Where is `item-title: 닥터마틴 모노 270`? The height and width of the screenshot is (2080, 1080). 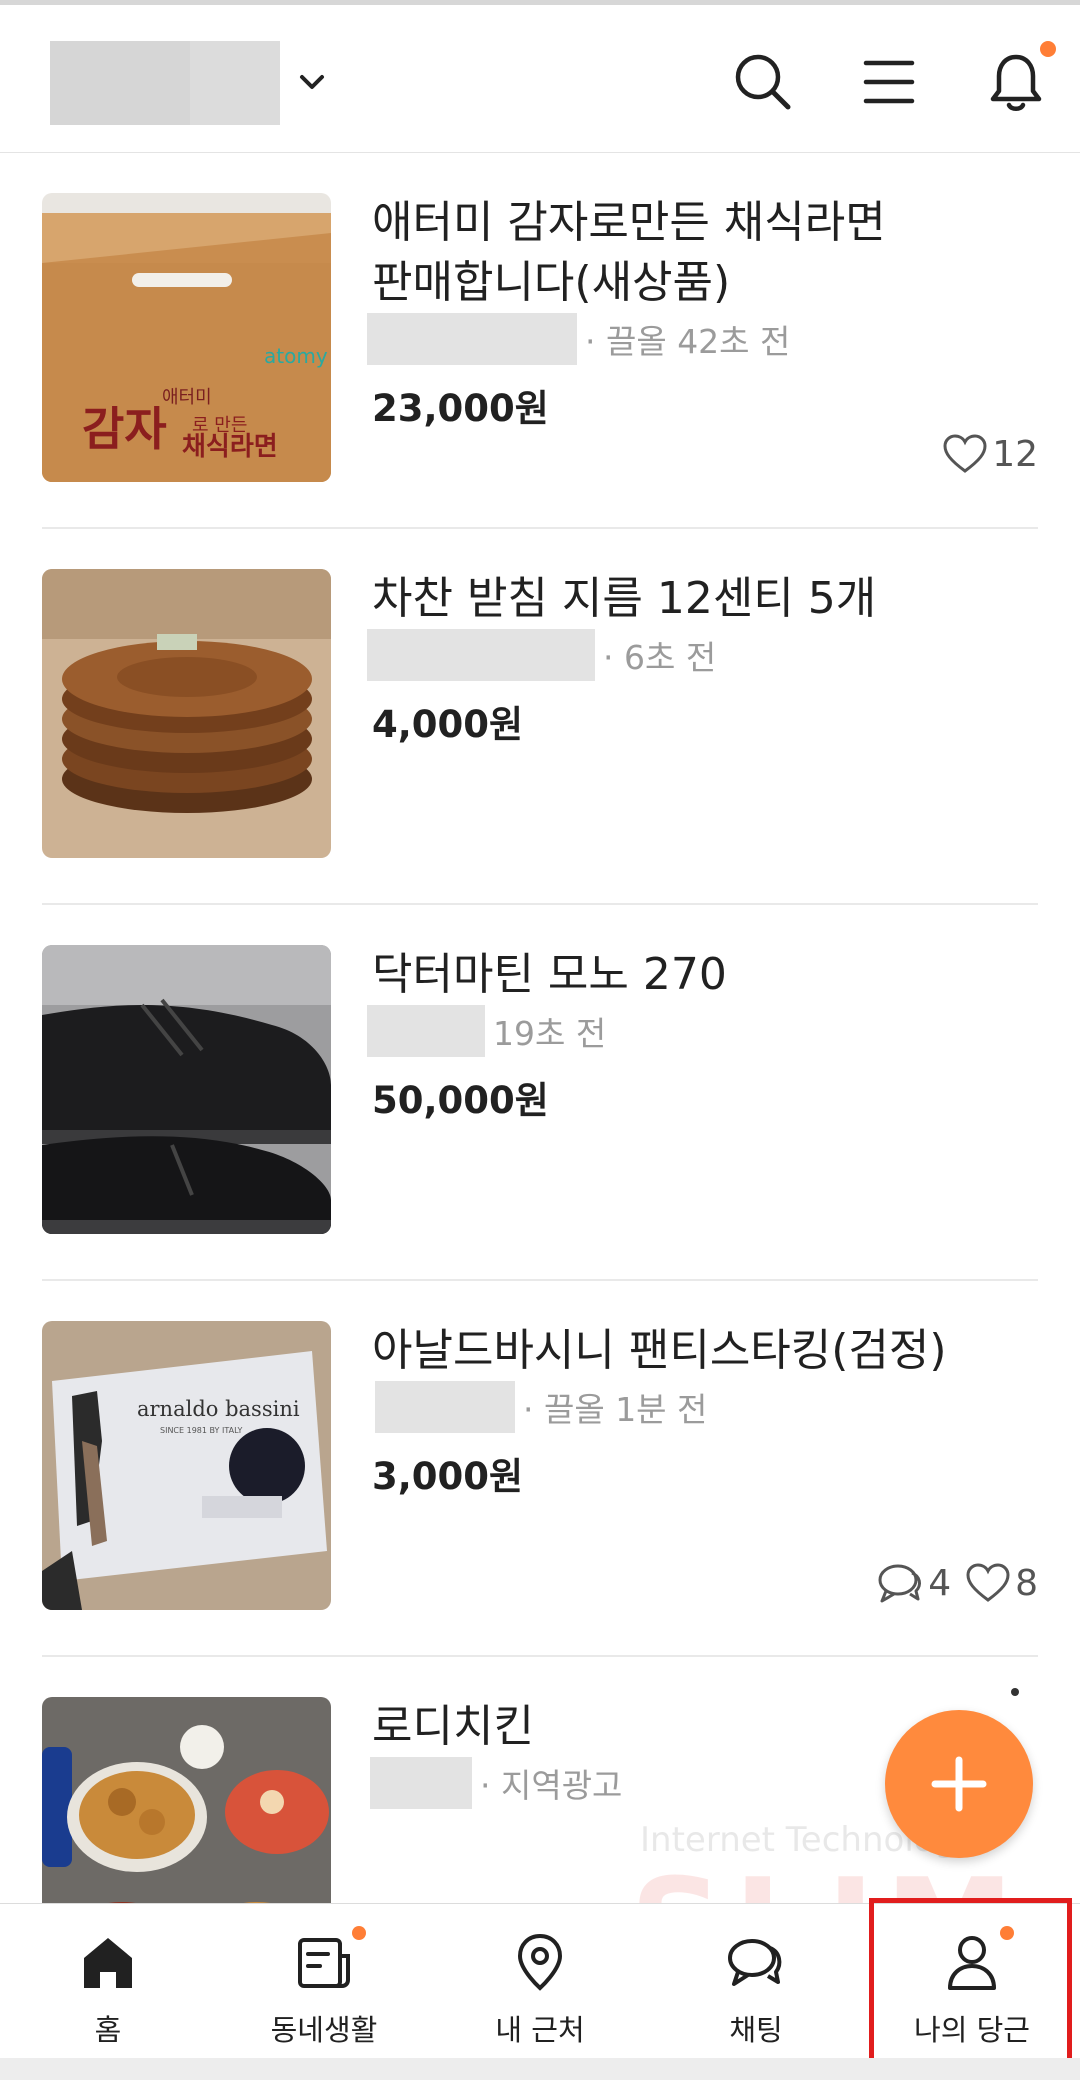
item-title: 닥터마틴 모노 270 is located at coordinates (549, 974).